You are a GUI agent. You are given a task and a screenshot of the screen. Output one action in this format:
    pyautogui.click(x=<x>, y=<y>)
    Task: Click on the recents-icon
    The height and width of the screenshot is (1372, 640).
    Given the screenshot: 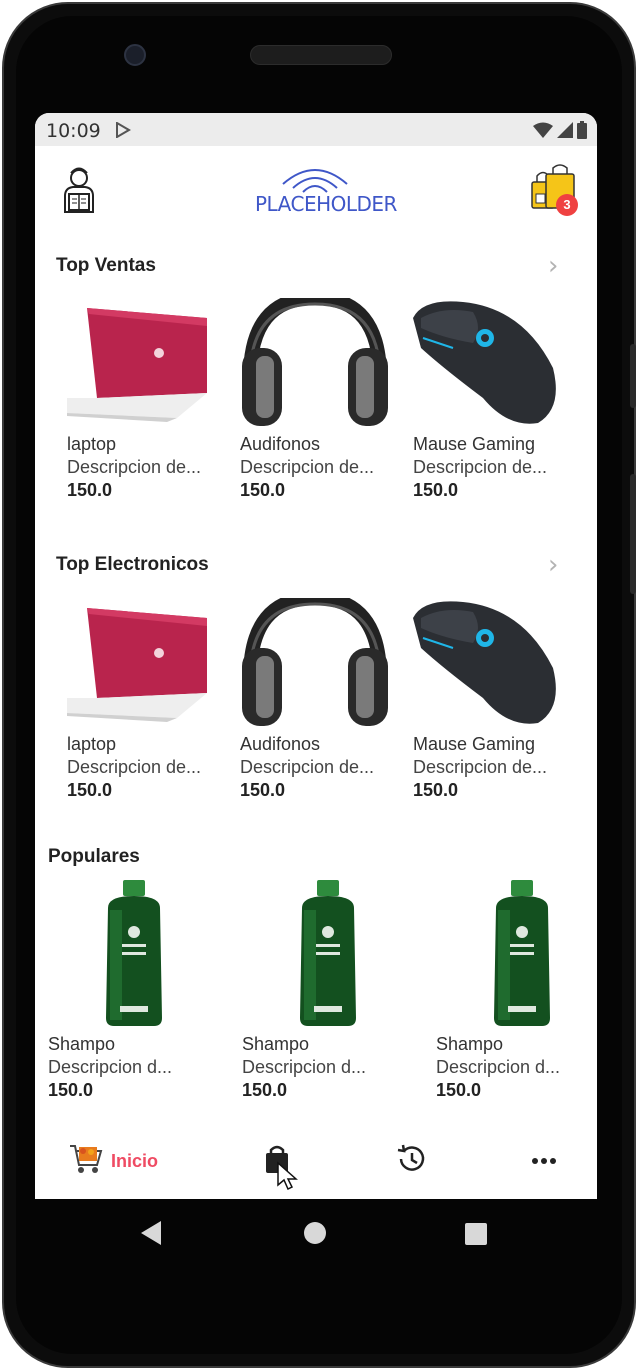 What is the action you would take?
    pyautogui.click(x=476, y=1236)
    